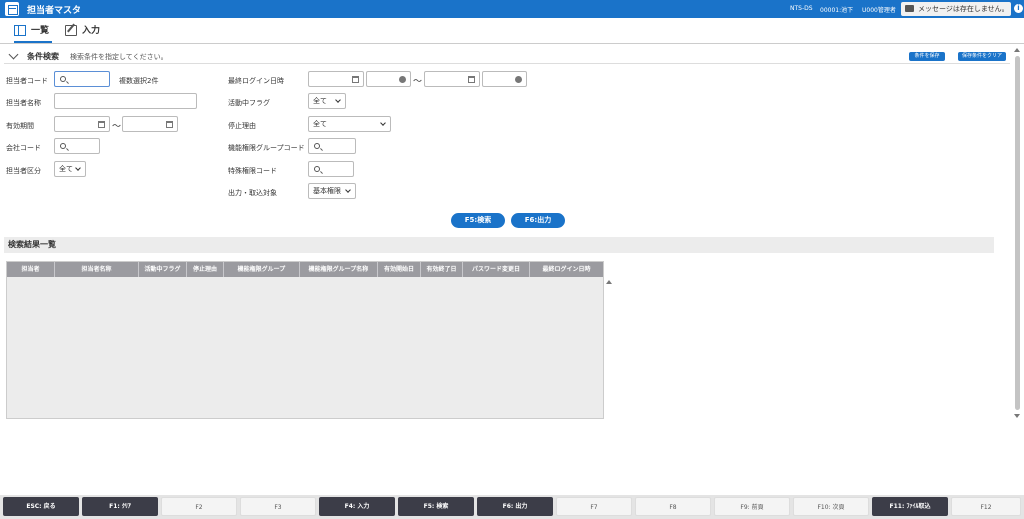 Image resolution: width=1024 pixels, height=519 pixels. Describe the element at coordinates (249, 103) in the screenshot. I see `active-flag-label: 活動中フラグ` at that location.